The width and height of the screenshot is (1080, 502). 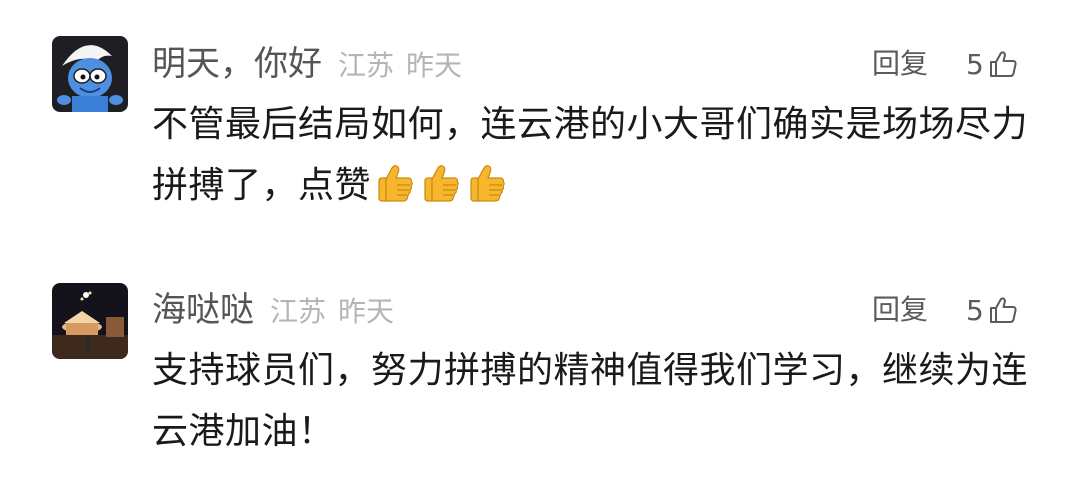 I want to click on username: 明天，你好, so click(x=237, y=64).